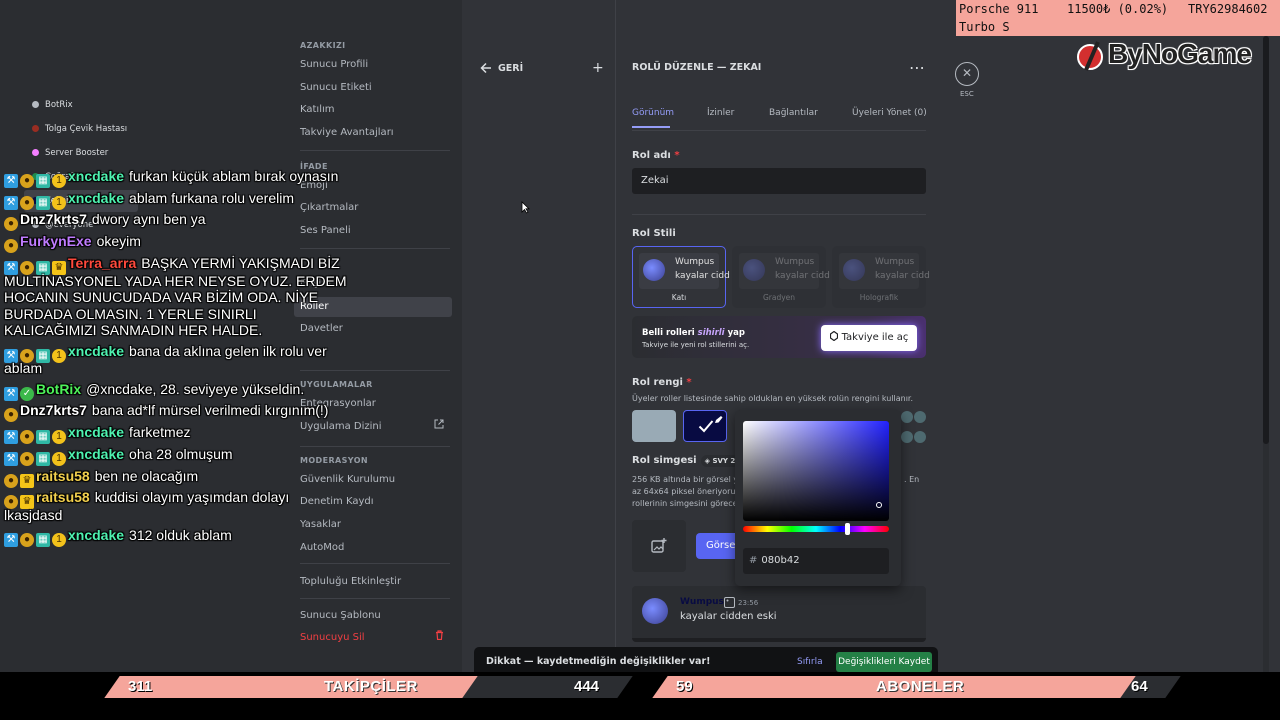 This screenshot has width=1280, height=720. I want to click on checkmark-icon, so click(706, 427).